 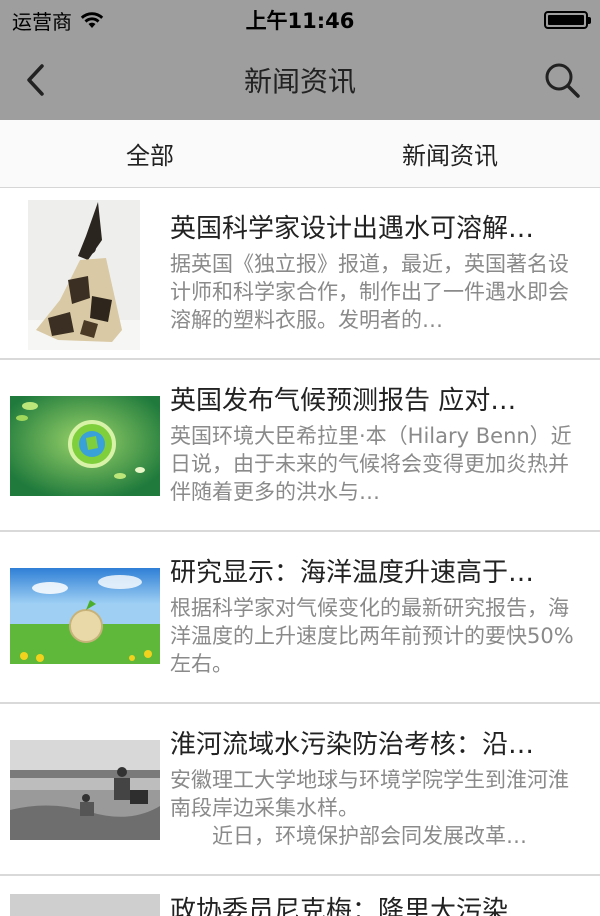 I want to click on battery-icon, so click(x=567, y=20).